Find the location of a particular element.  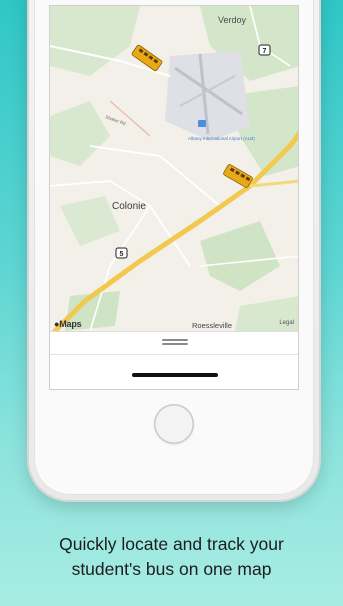

divider is located at coordinates (174, 354).